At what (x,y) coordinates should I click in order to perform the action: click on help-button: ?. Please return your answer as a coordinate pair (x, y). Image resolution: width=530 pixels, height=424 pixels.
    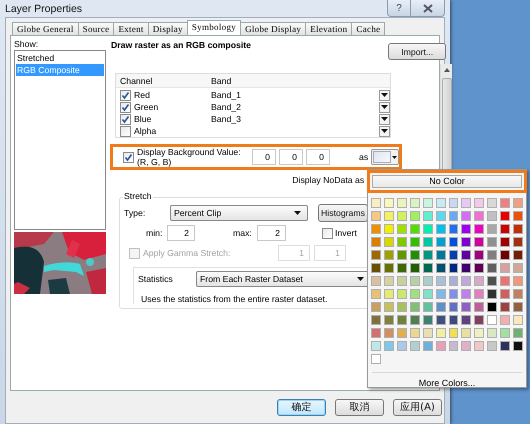
    Looking at the image, I should click on (399, 8).